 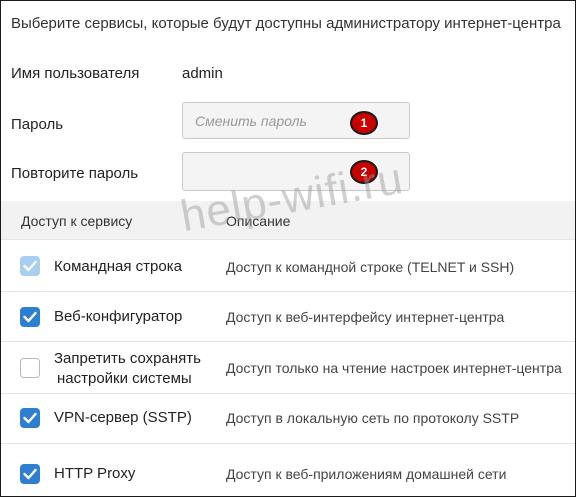 I want to click on service-name-line2: настройки системы, so click(x=124, y=378).